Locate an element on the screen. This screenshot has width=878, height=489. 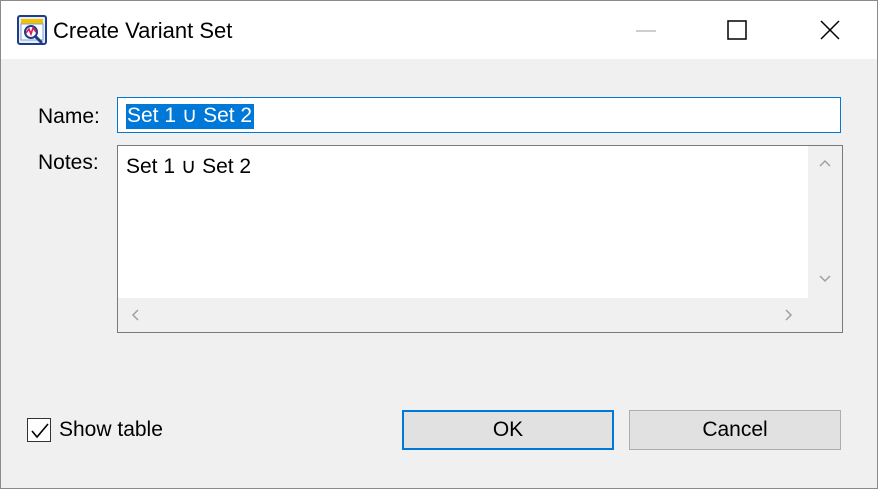
scroll-down-arrow-icon is located at coordinates (825, 279).